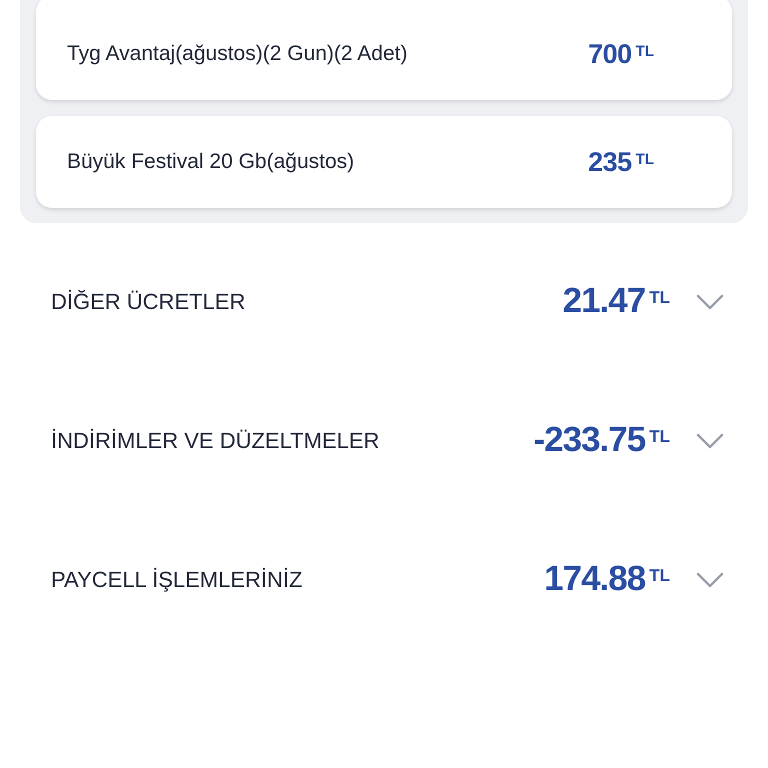  I want to click on section-amount: -233.75, so click(590, 440).